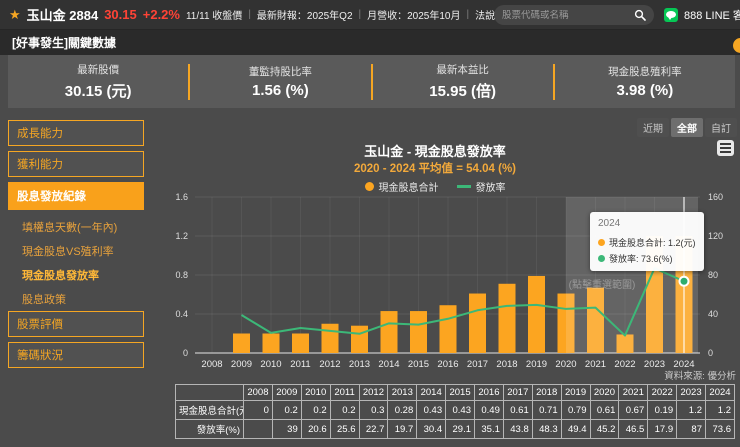  Describe the element at coordinates (448, 329) in the screenshot. I see `chart-bar-2016` at that location.